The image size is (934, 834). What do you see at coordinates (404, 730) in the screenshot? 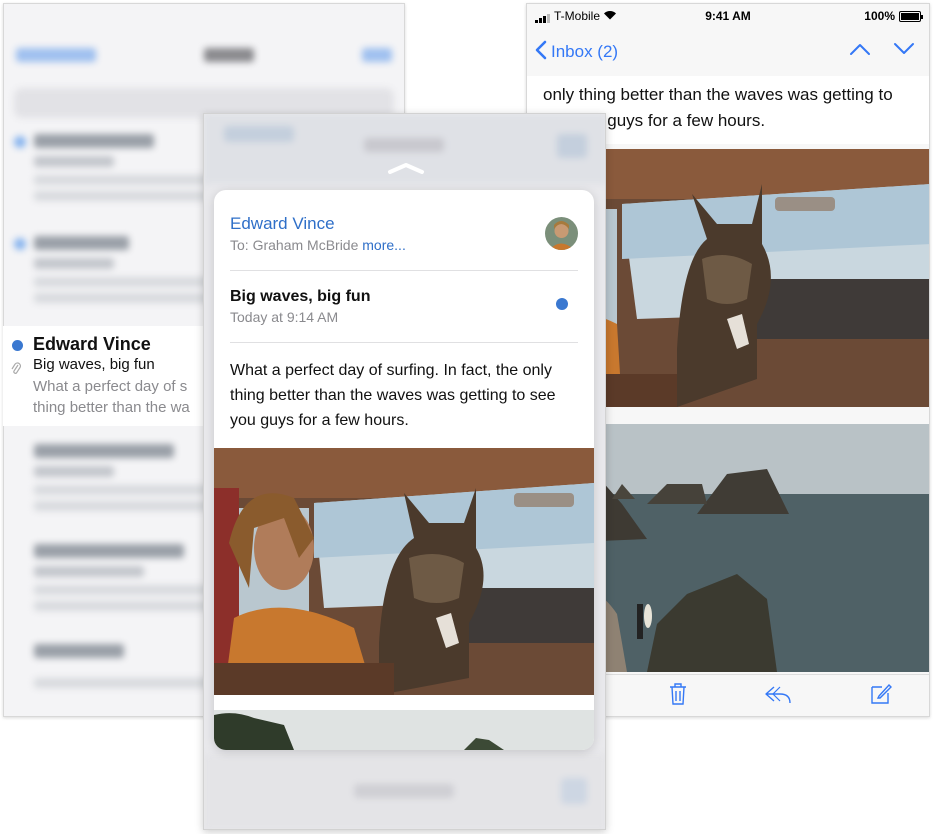
I see `photo-rocky-coast-preview` at bounding box center [404, 730].